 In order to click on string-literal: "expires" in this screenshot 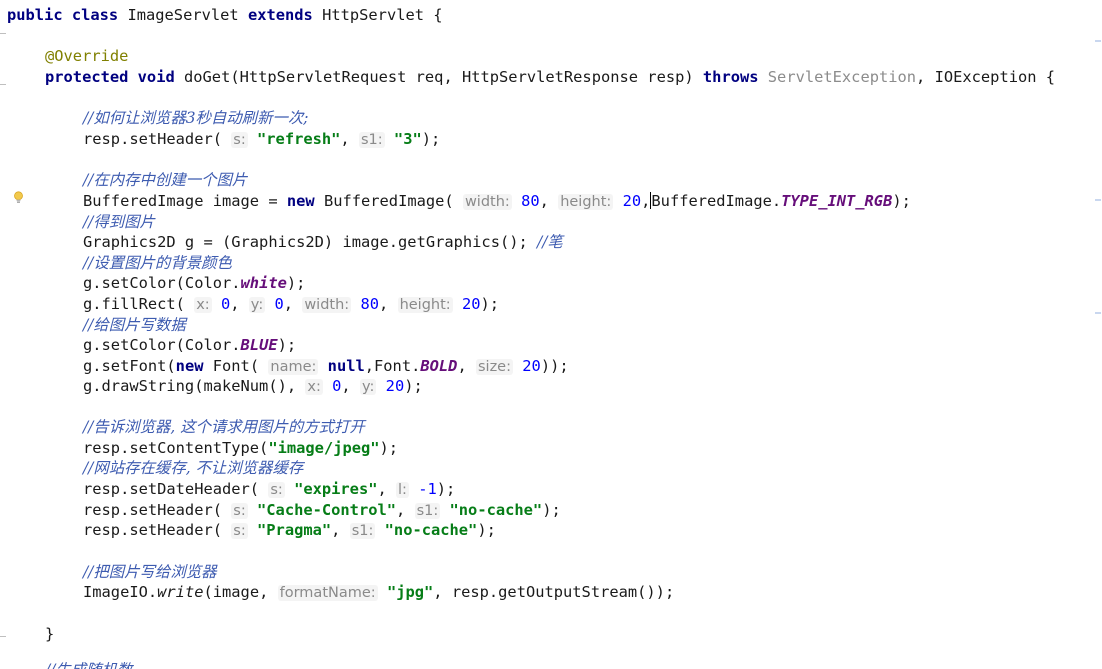, I will do `click(336, 489)`.